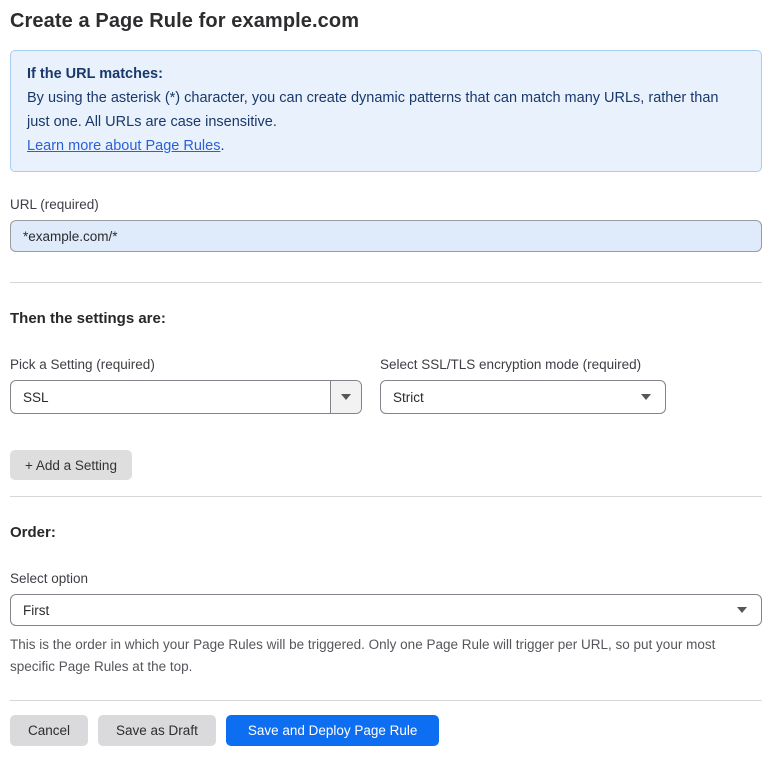  I want to click on callout-heading: If the URL matches:, so click(95, 74).